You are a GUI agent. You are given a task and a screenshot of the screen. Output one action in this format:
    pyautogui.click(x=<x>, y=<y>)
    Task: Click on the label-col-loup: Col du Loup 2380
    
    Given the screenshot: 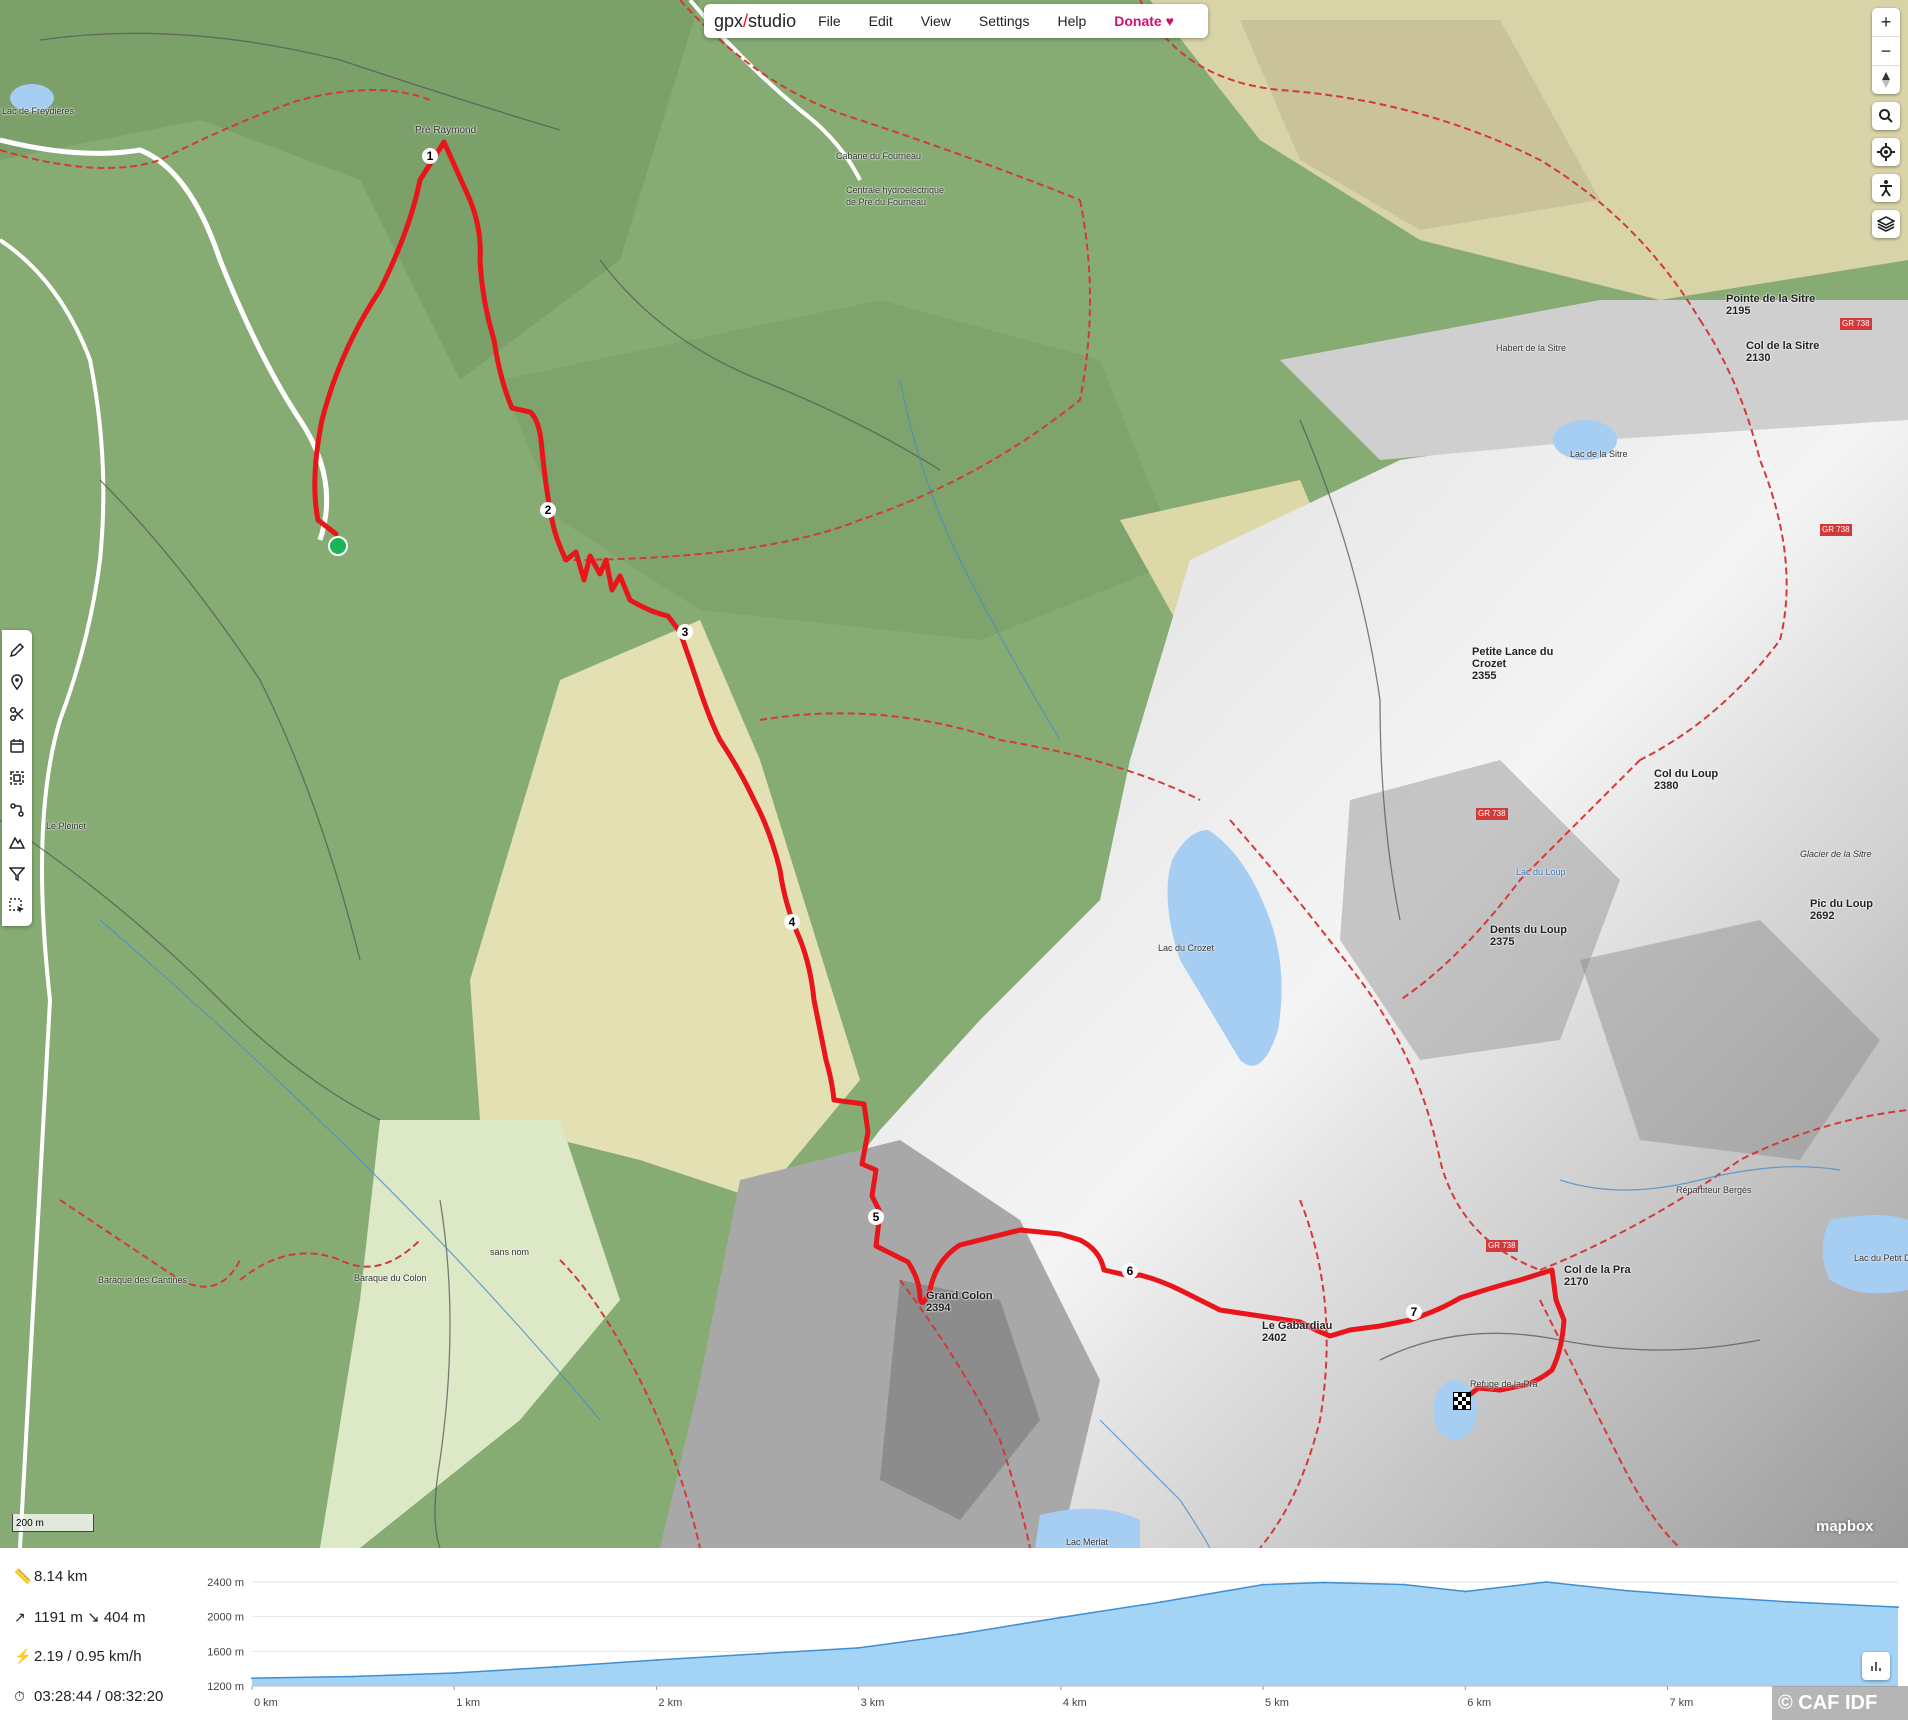 What is the action you would take?
    pyautogui.click(x=1686, y=780)
    